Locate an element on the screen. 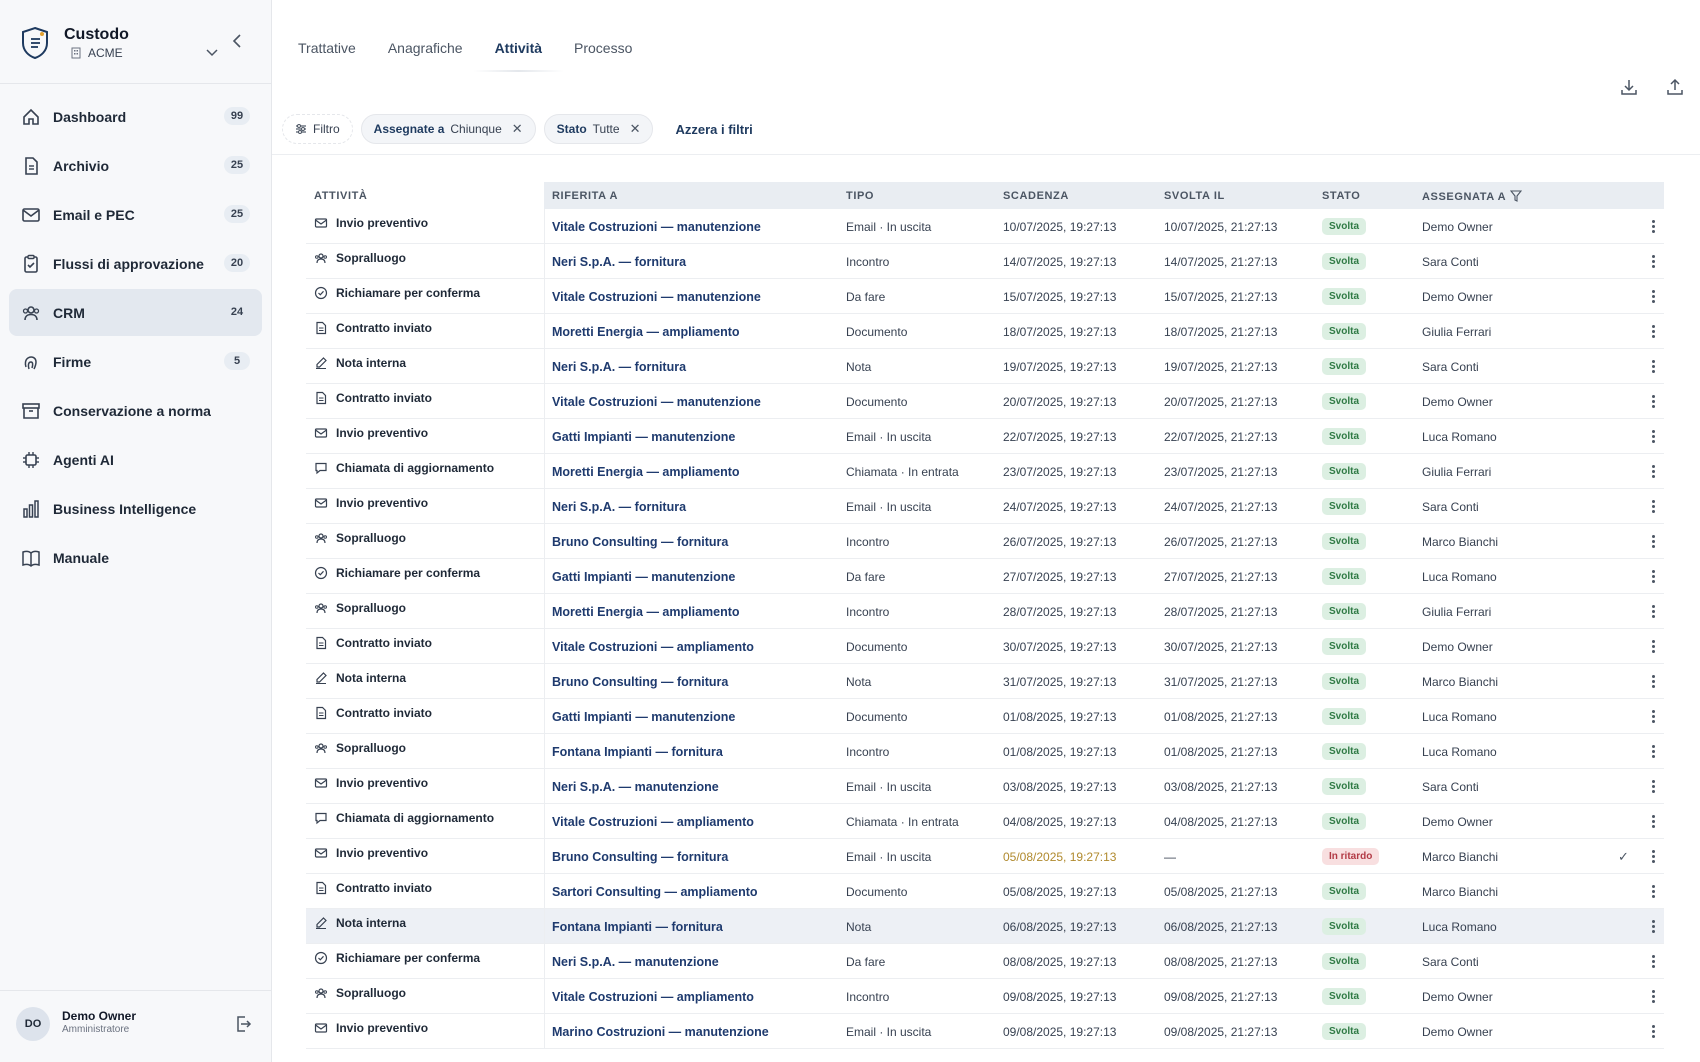 The height and width of the screenshot is (1062, 1700). filter-chip-stato: Stato Tutte ✕ is located at coordinates (598, 129).